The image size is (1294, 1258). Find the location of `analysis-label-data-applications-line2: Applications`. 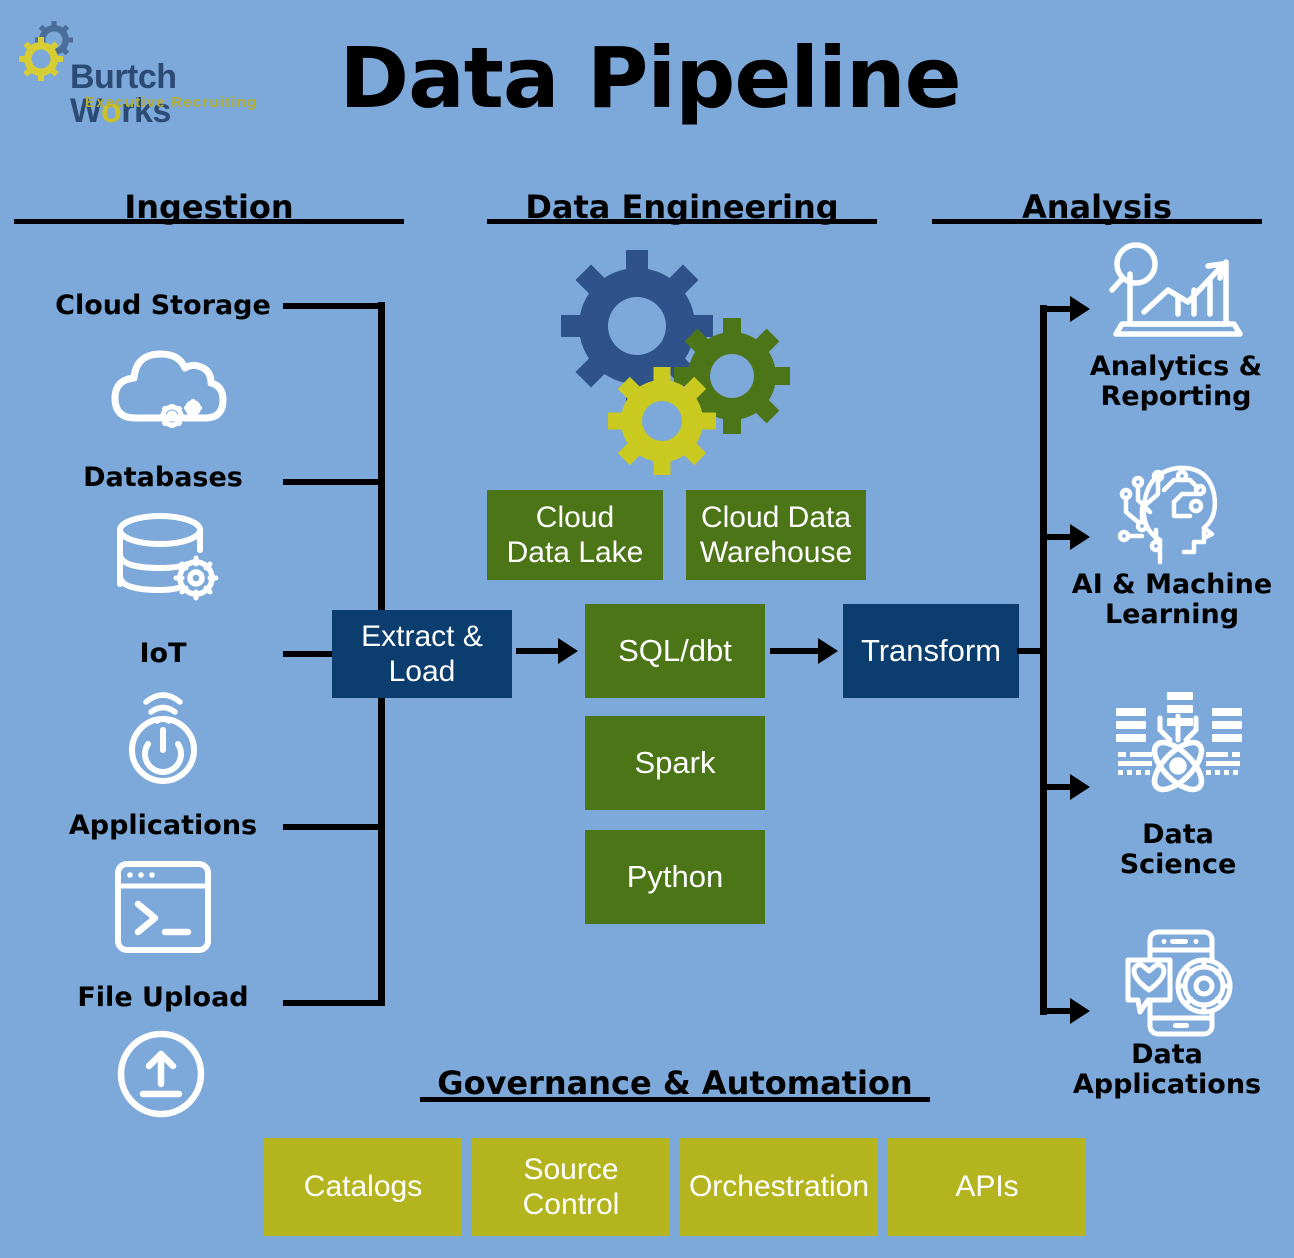

analysis-label-data-applications-line2: Applications is located at coordinates (1167, 1085).